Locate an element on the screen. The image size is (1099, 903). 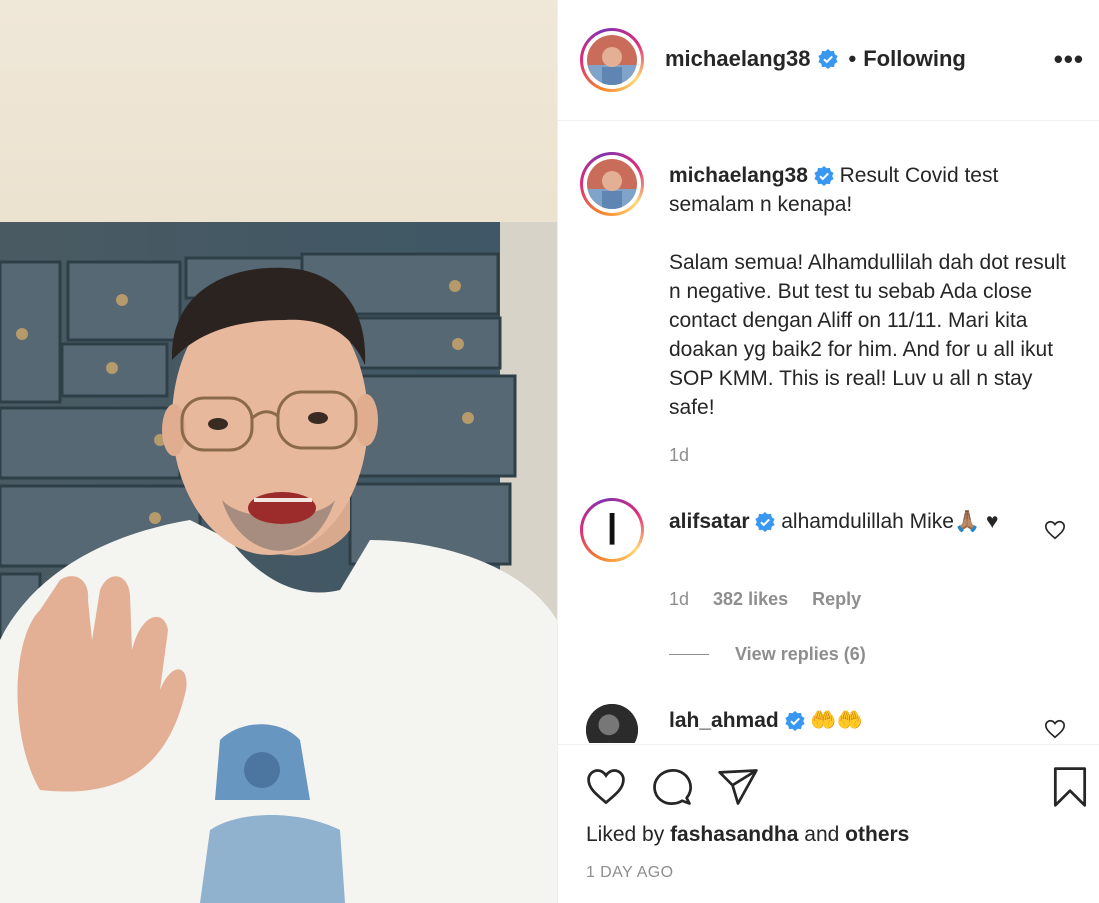
comment-like-count: 382 likes is located at coordinates (750, 599).